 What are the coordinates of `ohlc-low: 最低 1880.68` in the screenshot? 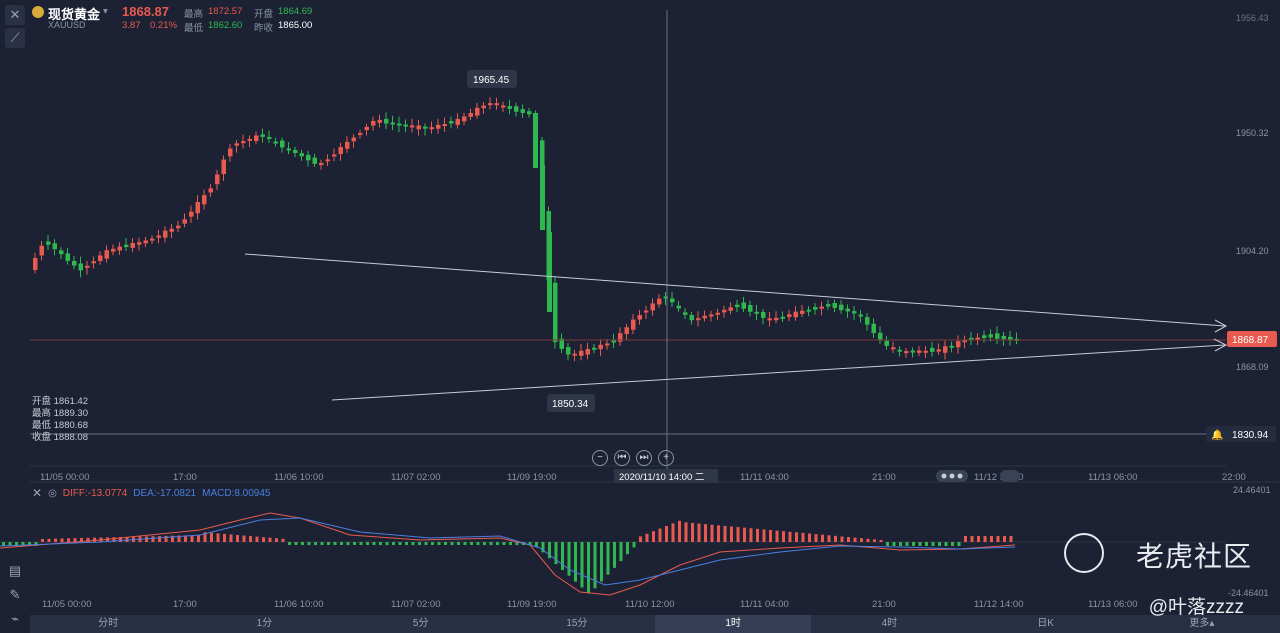 It's located at (60, 425).